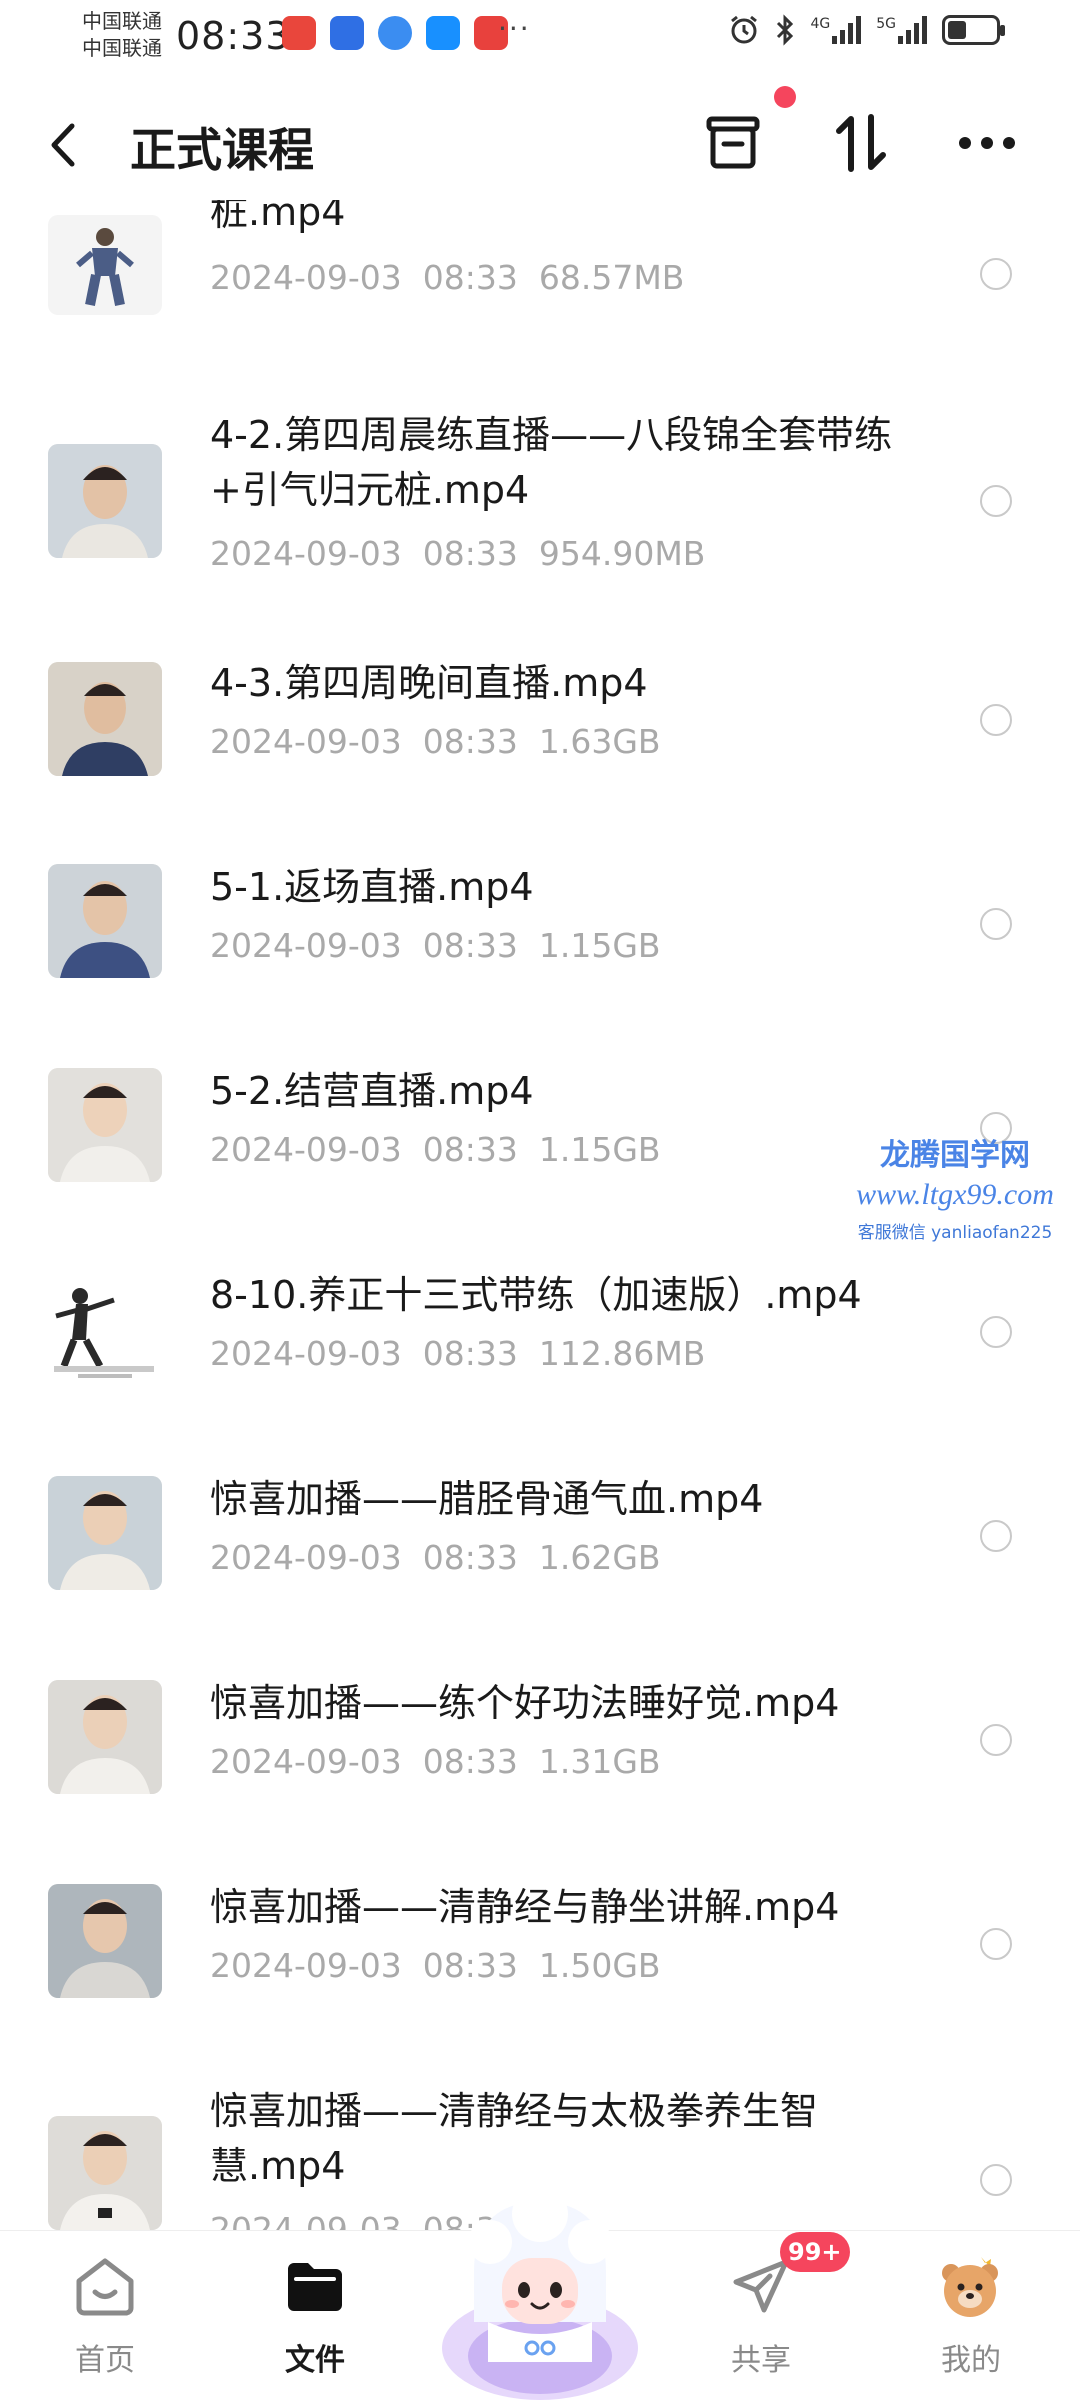 Image resolution: width=1080 pixels, height=2400 pixels. What do you see at coordinates (733, 143) in the screenshot?
I see `transfer-list-button` at bounding box center [733, 143].